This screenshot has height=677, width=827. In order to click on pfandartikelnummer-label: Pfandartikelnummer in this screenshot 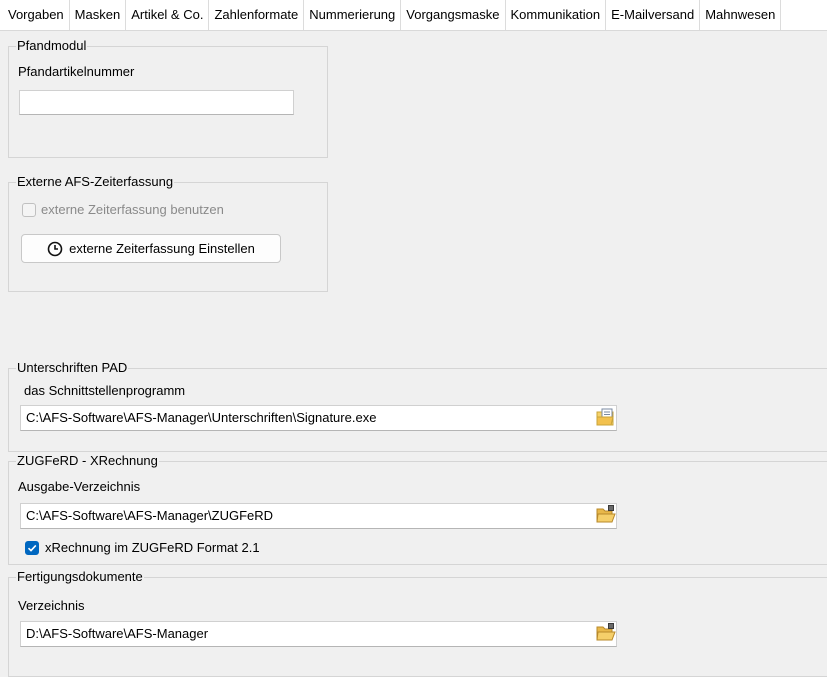, I will do `click(76, 71)`.